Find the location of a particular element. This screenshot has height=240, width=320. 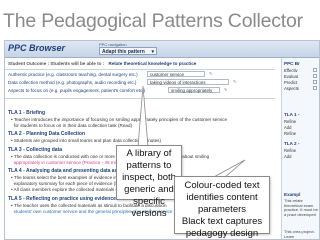

callout-line: generic and is located at coordinates (149, 189).